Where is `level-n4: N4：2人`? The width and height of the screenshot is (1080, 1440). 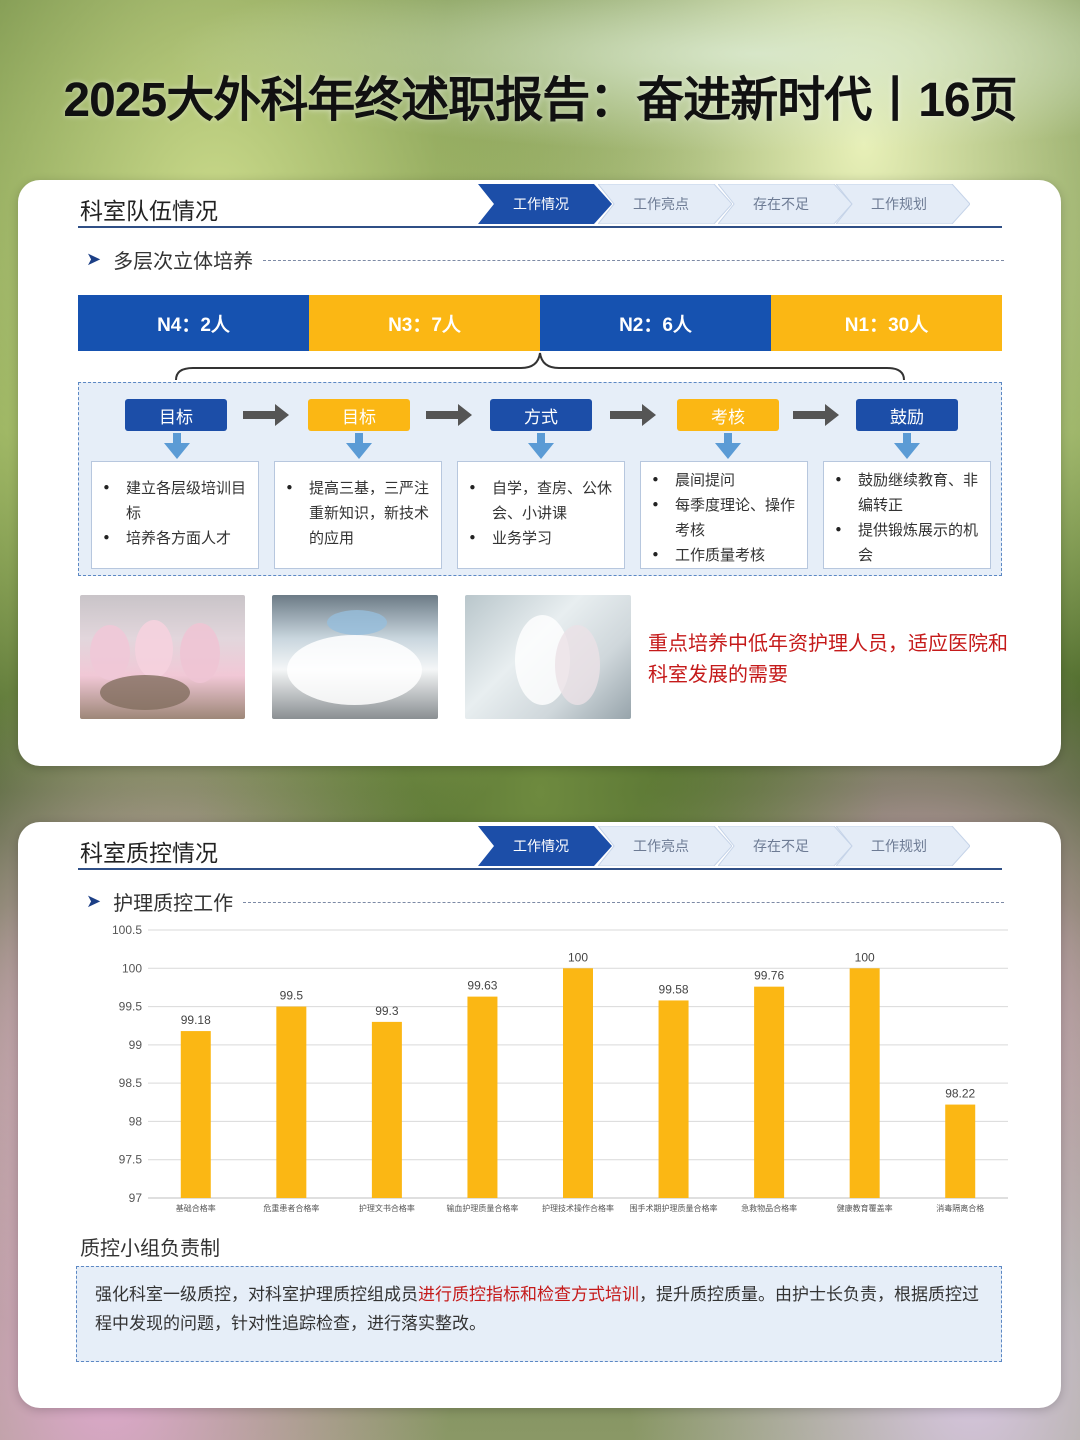
level-n4: N4：2人 is located at coordinates (193, 323).